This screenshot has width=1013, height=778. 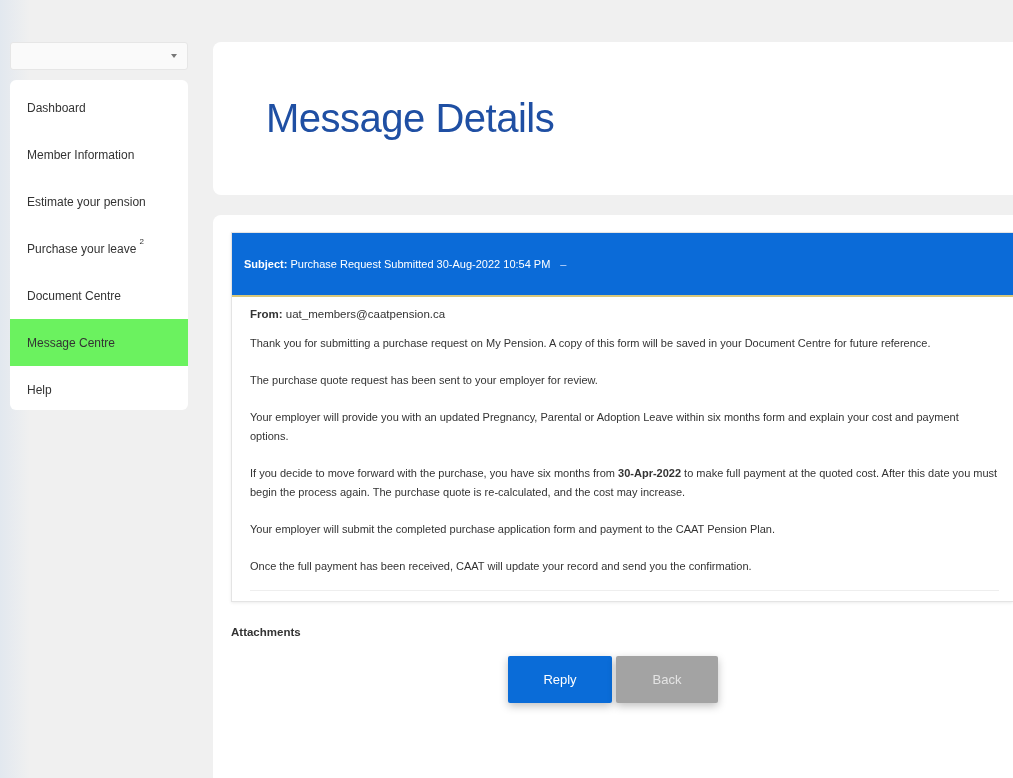 What do you see at coordinates (424, 380) in the screenshot?
I see `message-paragraph: The purchase quote request has been sent to your employer for review.` at bounding box center [424, 380].